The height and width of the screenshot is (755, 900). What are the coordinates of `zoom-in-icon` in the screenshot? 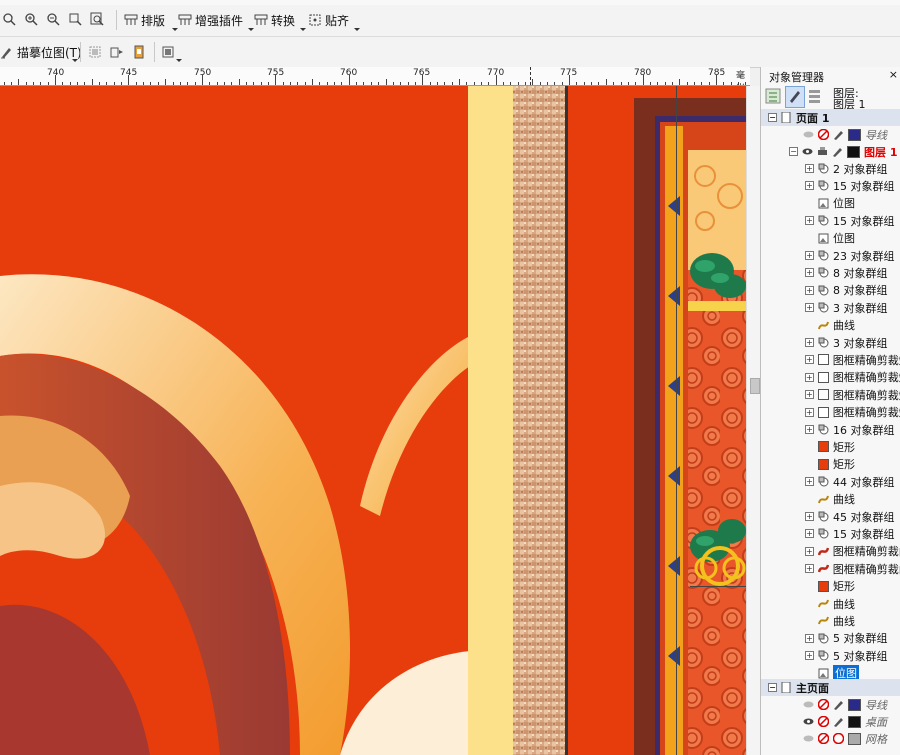 It's located at (31, 20).